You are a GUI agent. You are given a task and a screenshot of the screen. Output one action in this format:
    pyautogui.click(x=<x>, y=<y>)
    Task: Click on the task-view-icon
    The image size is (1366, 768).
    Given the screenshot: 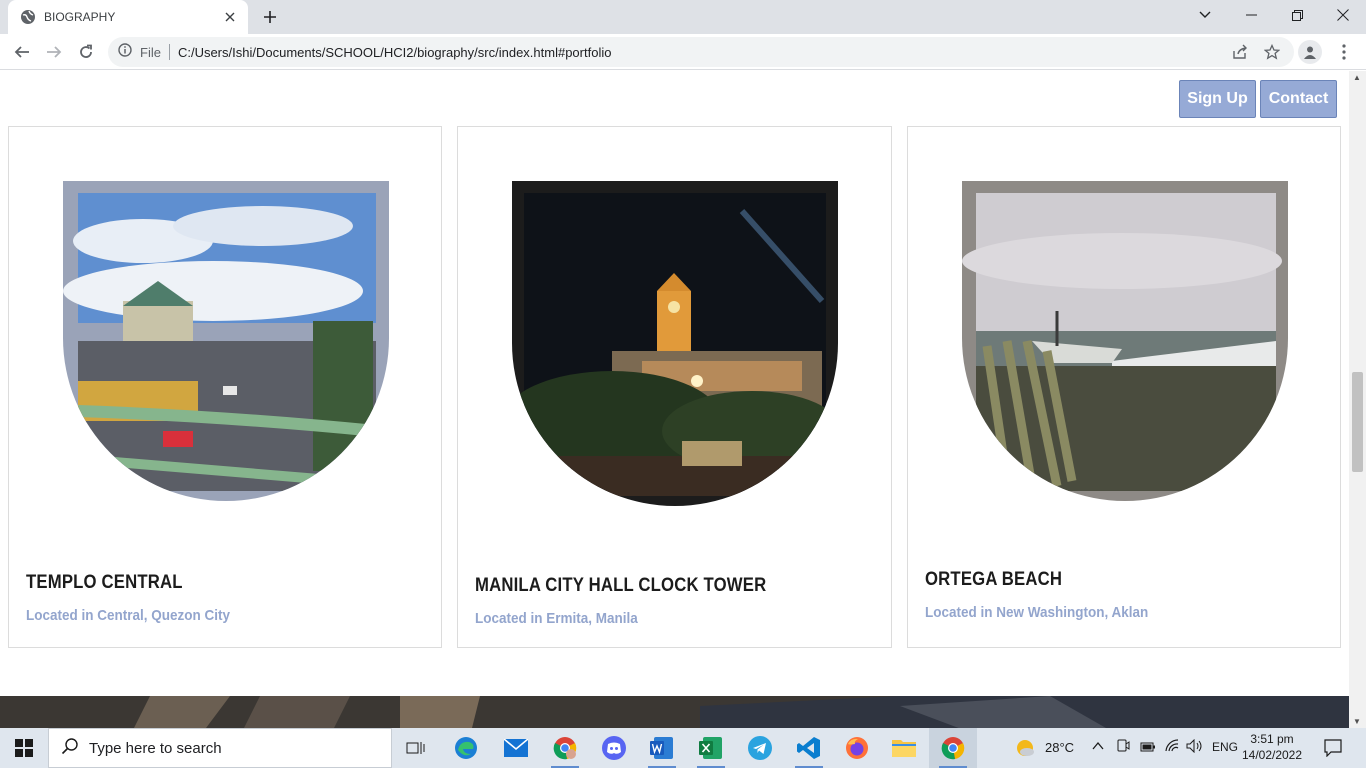 What is the action you would take?
    pyautogui.click(x=416, y=748)
    